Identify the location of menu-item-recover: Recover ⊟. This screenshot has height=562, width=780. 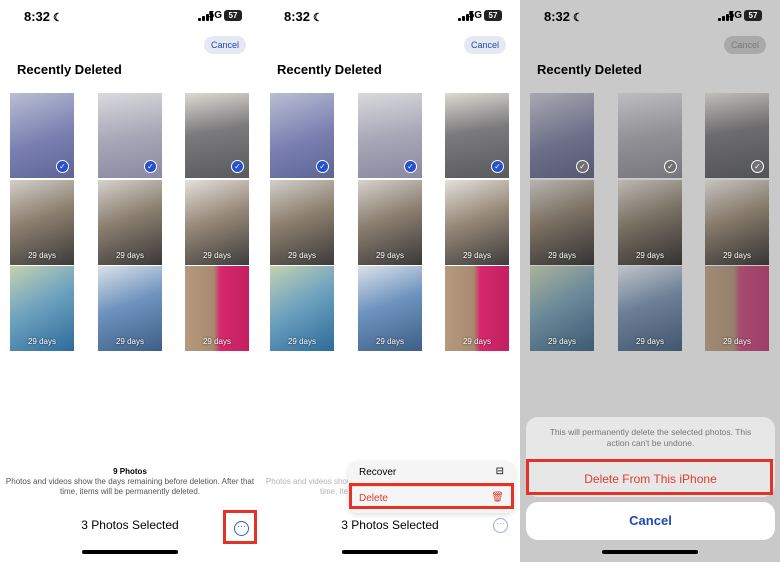
(431, 473).